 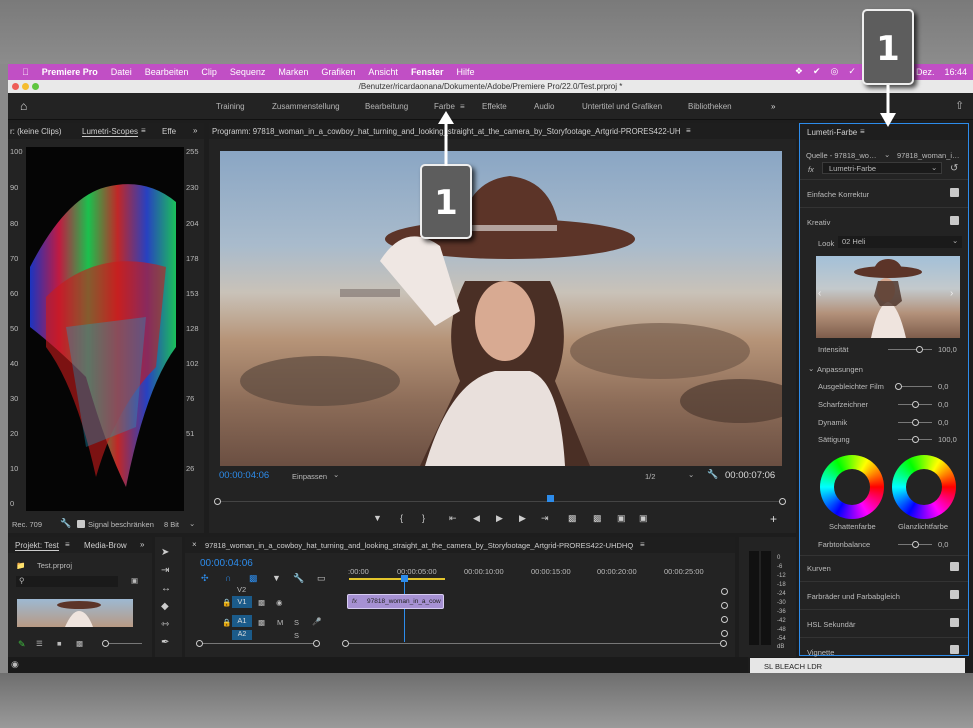 I want to click on source-chevron-icon: ⌄, so click(x=887, y=154).